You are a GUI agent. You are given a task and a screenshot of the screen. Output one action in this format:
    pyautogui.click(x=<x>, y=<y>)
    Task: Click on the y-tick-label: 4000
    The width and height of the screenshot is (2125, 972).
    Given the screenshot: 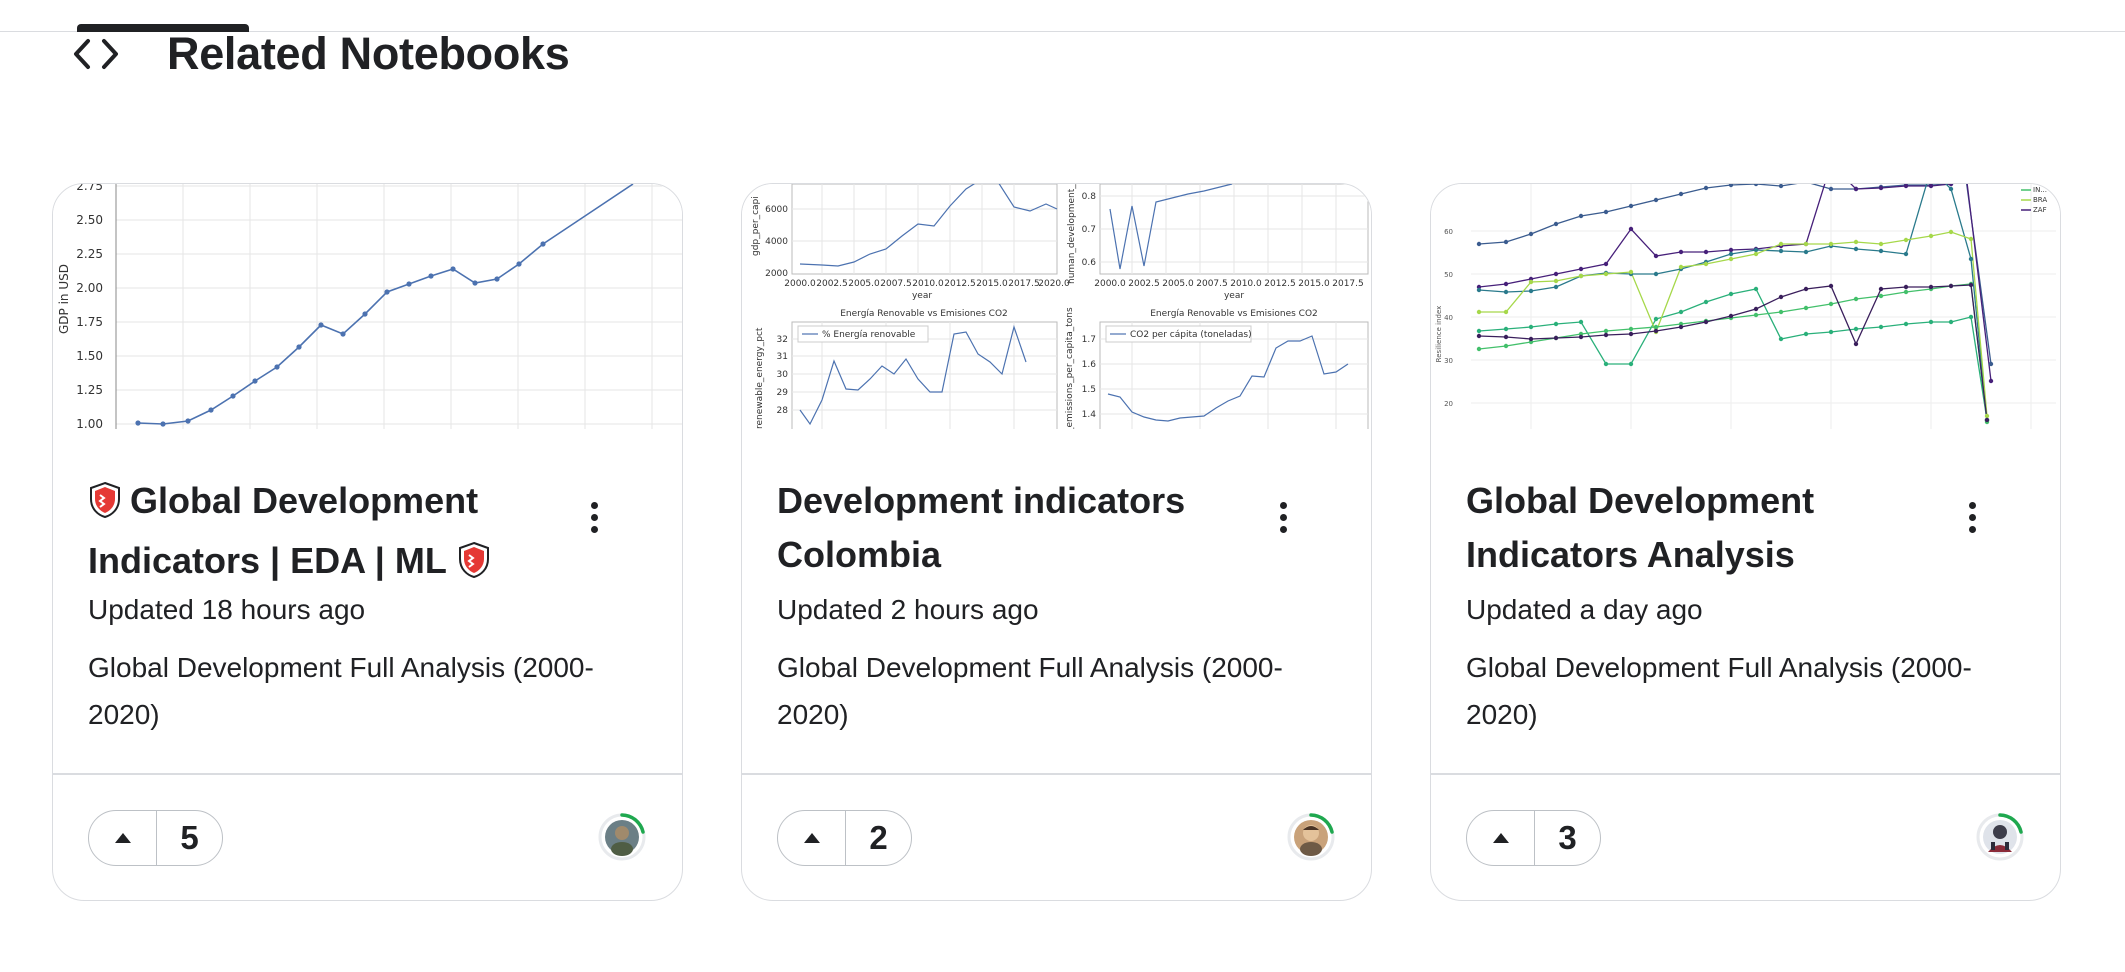 What is the action you would take?
    pyautogui.click(x=776, y=242)
    